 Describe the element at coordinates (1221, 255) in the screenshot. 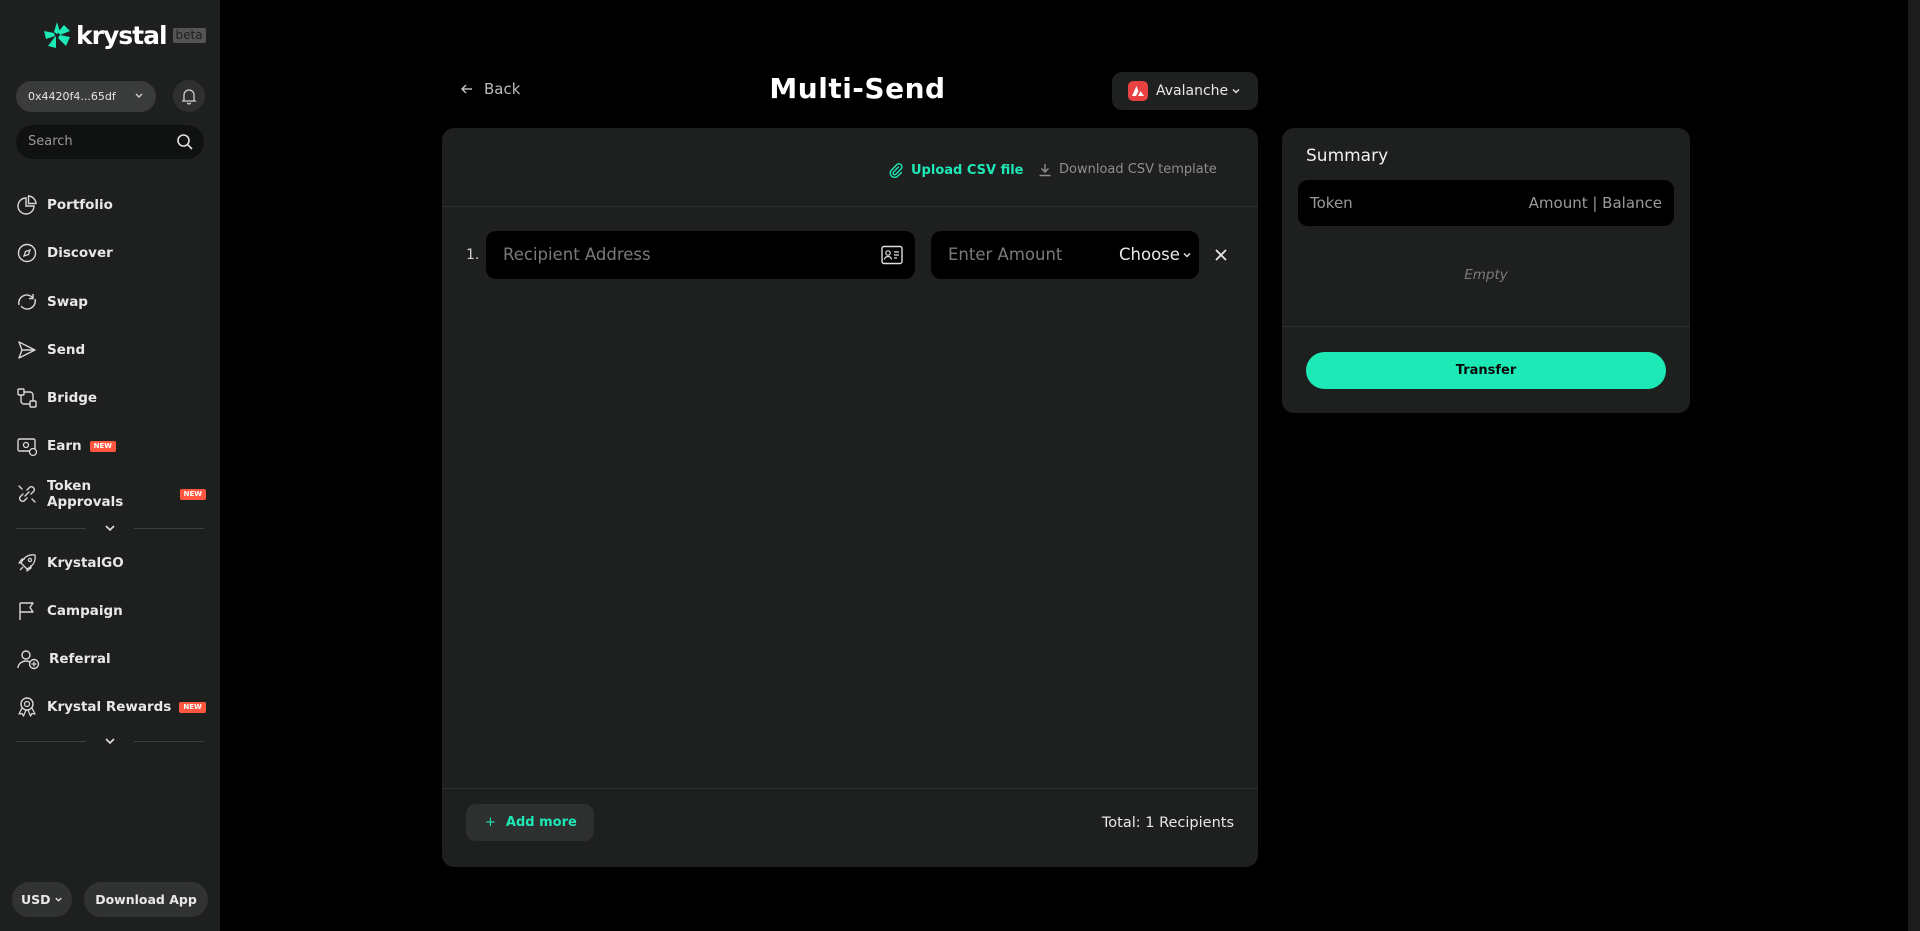

I see `close-icon` at that location.